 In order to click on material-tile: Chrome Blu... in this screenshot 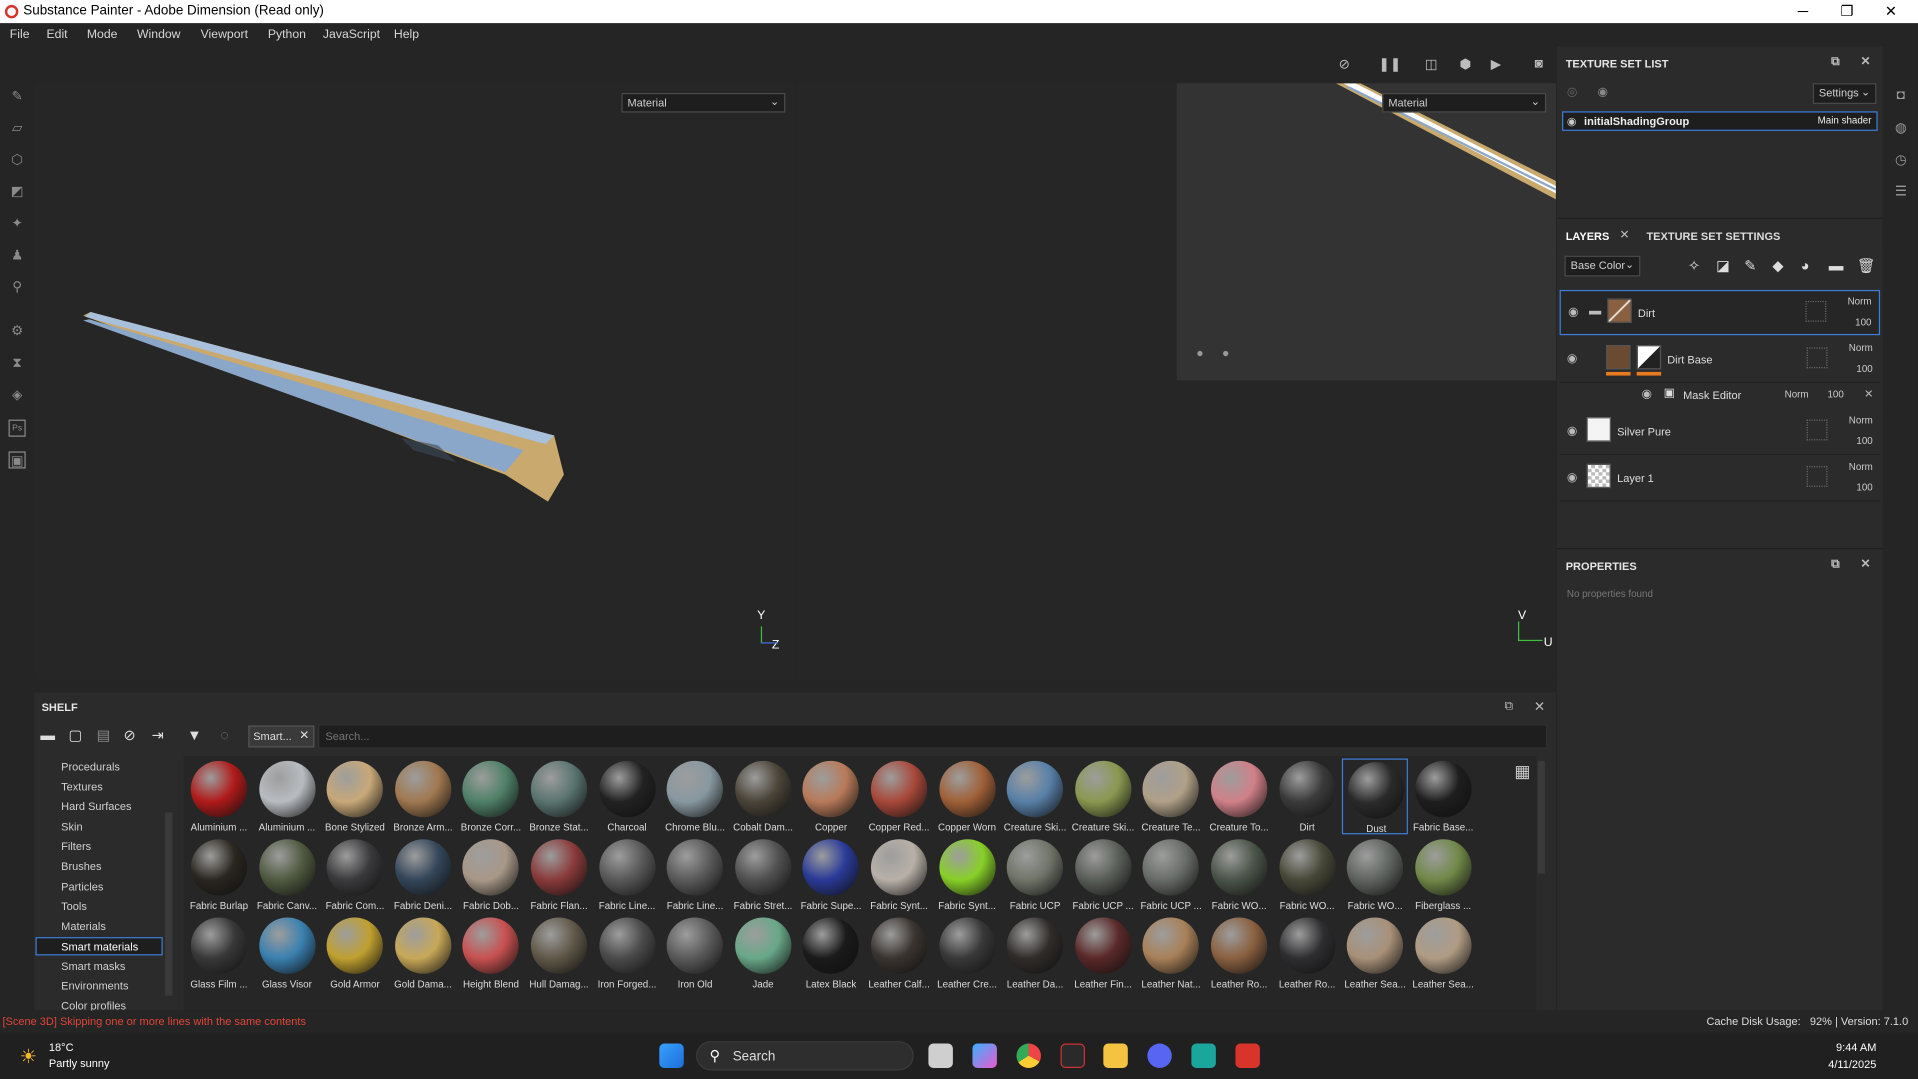, I will do `click(695, 796)`.